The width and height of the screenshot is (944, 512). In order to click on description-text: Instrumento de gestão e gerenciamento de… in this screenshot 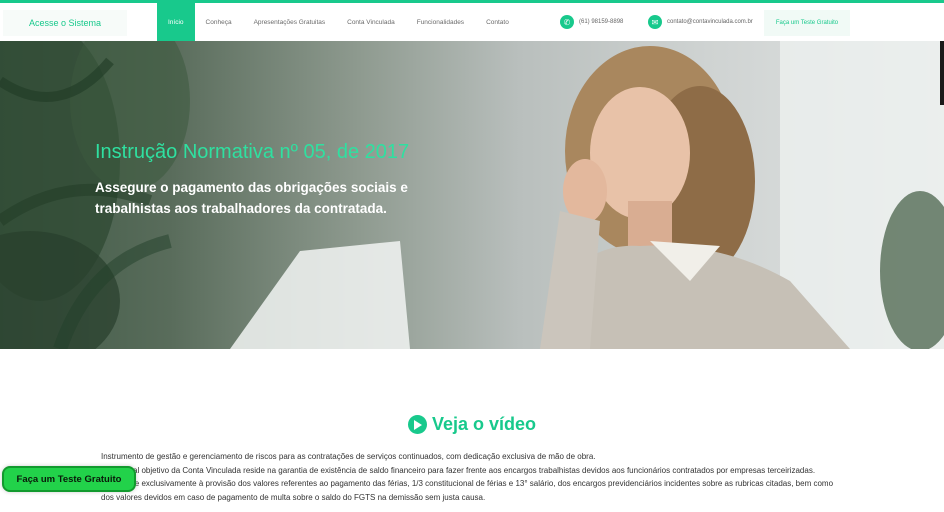, I will do `click(473, 477)`.